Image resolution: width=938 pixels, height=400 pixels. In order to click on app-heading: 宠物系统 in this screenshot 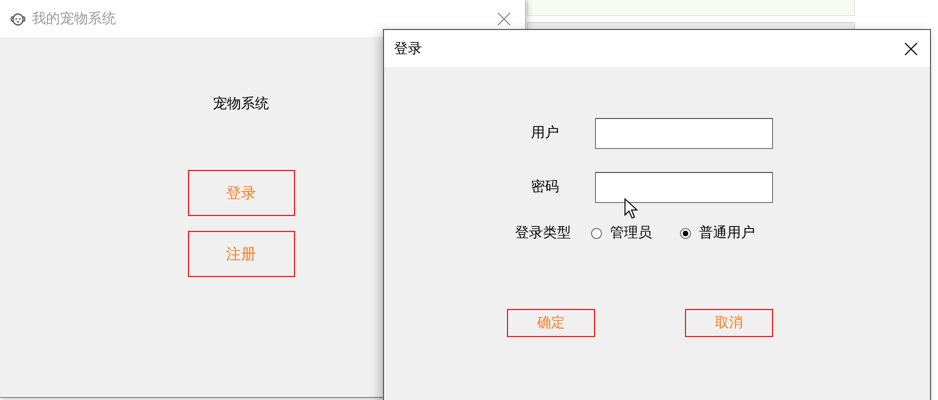, I will do `click(241, 104)`.